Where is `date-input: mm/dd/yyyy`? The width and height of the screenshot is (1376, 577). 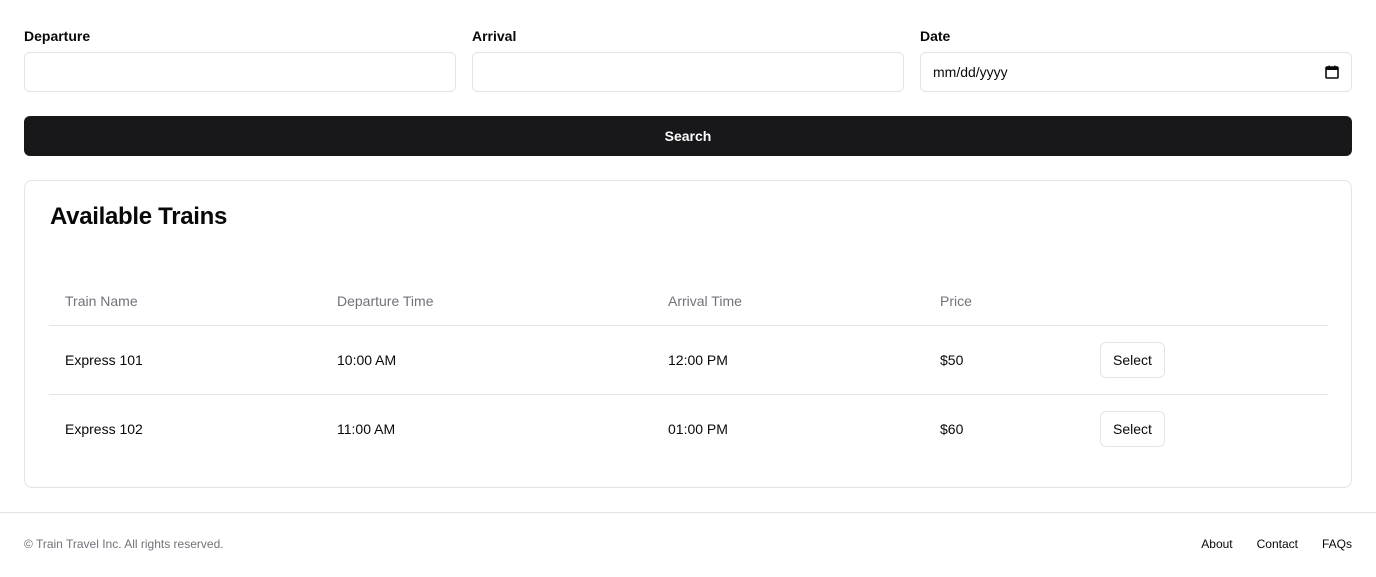
date-input: mm/dd/yyyy is located at coordinates (1136, 72).